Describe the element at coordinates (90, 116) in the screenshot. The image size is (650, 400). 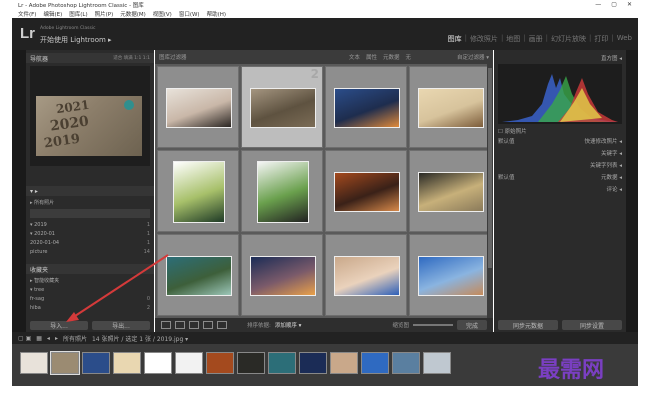
I see `navigator-preview: 2021 2020 2019` at that location.